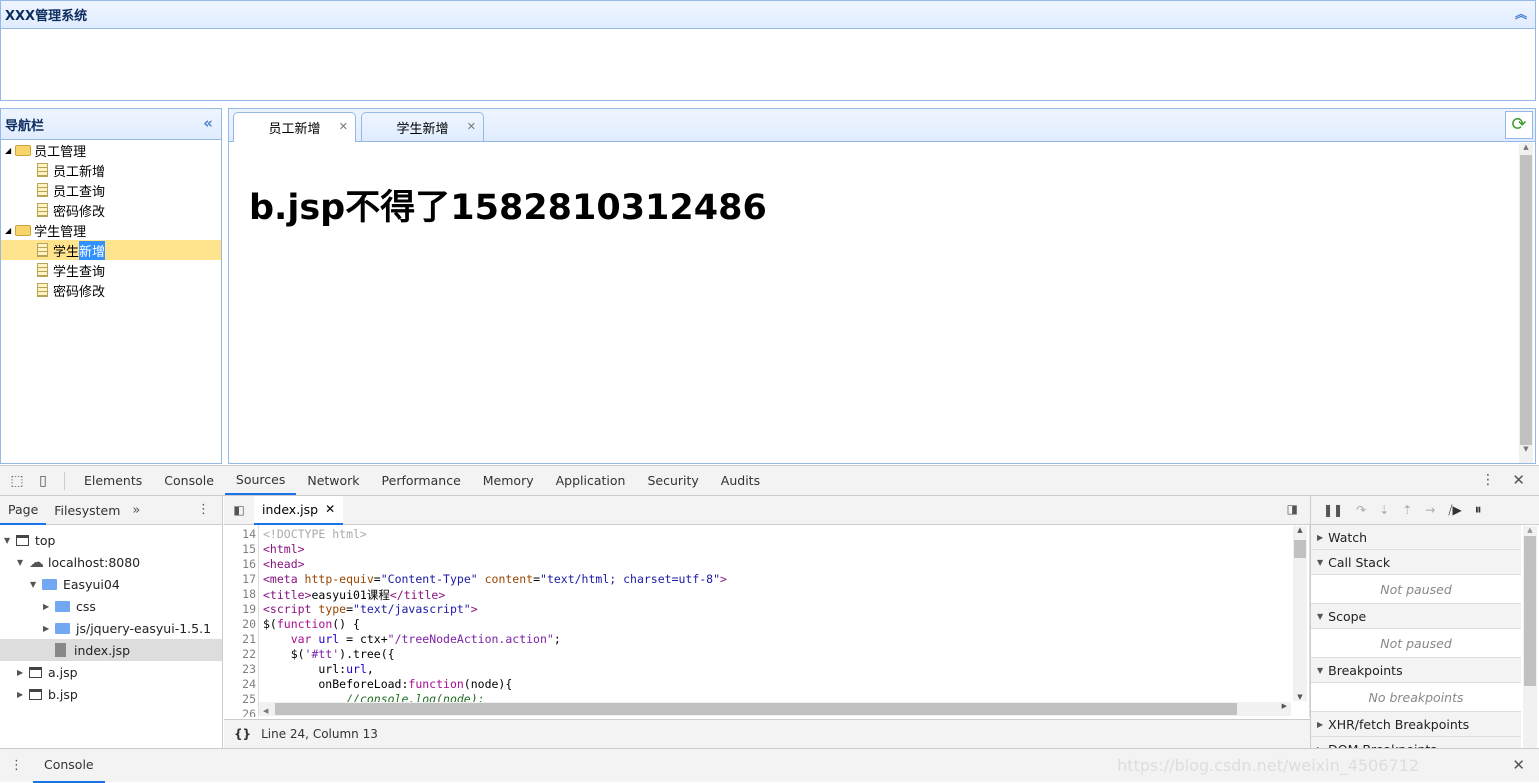 The height and width of the screenshot is (783, 1539). What do you see at coordinates (1384, 510) in the screenshot?
I see `step-into-icon: ⇣` at bounding box center [1384, 510].